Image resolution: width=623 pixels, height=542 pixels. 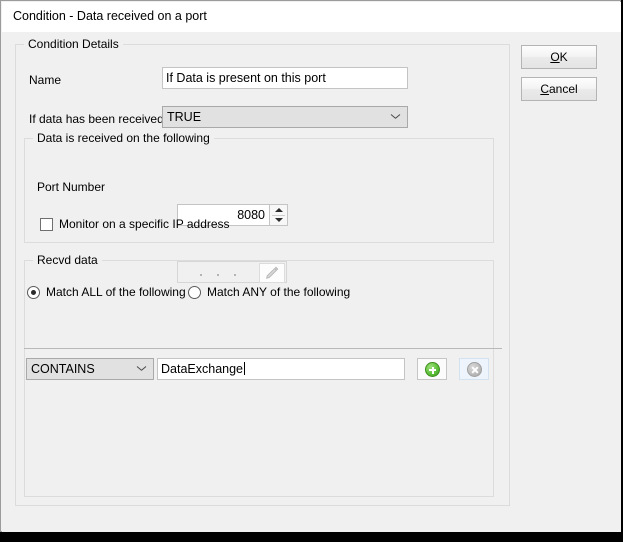 I want to click on port-number-label: Port Number, so click(x=71, y=187).